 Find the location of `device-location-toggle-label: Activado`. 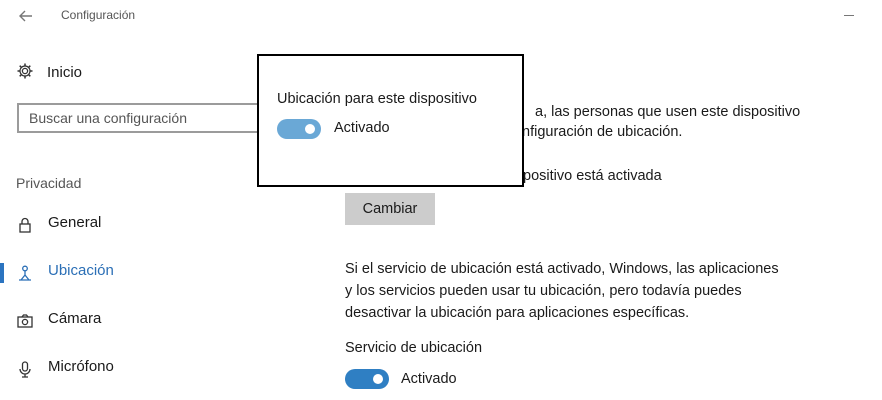

device-location-toggle-label: Activado is located at coordinates (362, 128).